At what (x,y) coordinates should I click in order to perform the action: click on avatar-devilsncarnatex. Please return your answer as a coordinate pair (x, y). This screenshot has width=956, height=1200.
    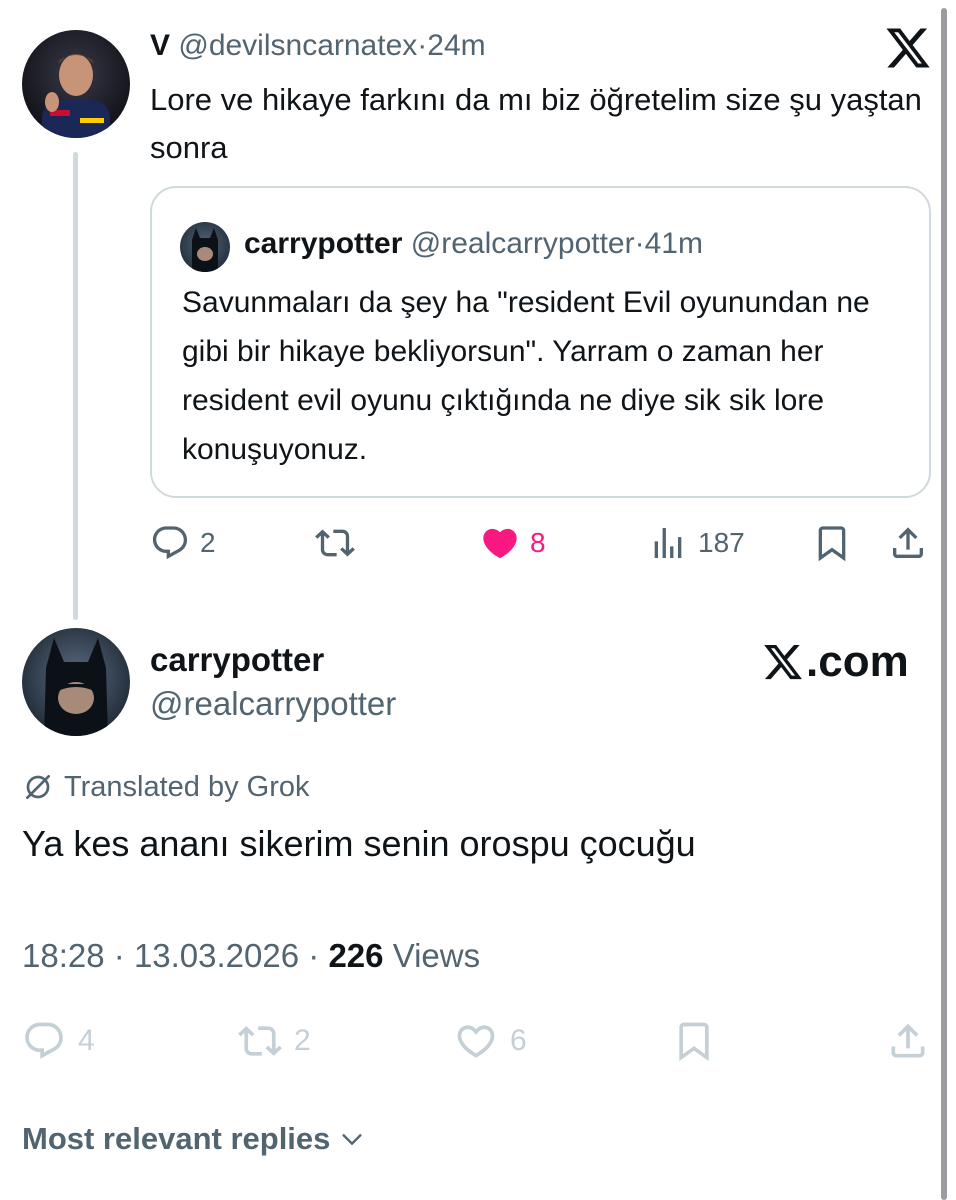
    Looking at the image, I should click on (76, 84).